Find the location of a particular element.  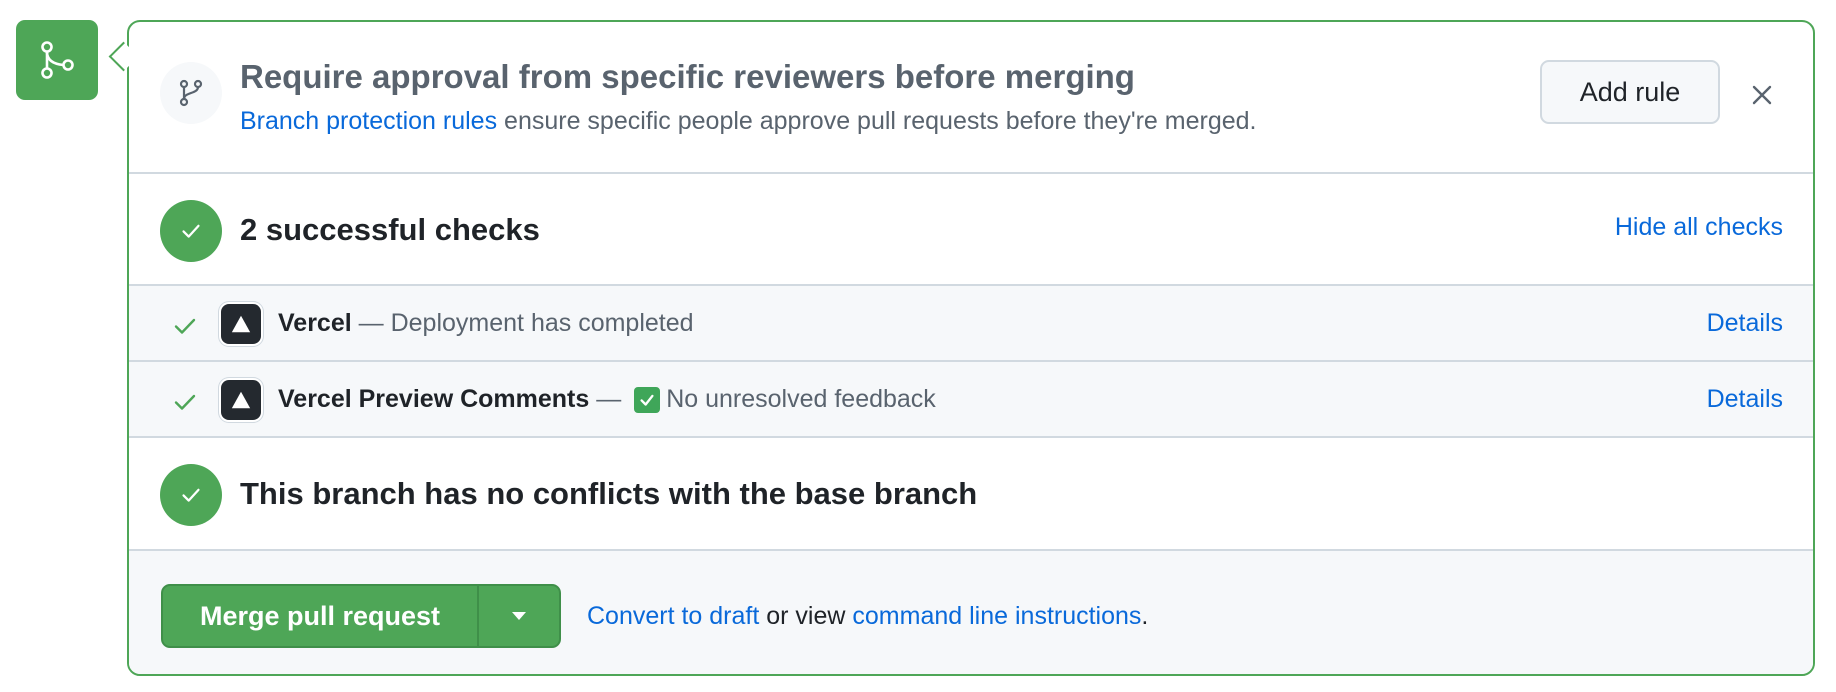

check-name: Vercel Preview Comments is located at coordinates (434, 399).